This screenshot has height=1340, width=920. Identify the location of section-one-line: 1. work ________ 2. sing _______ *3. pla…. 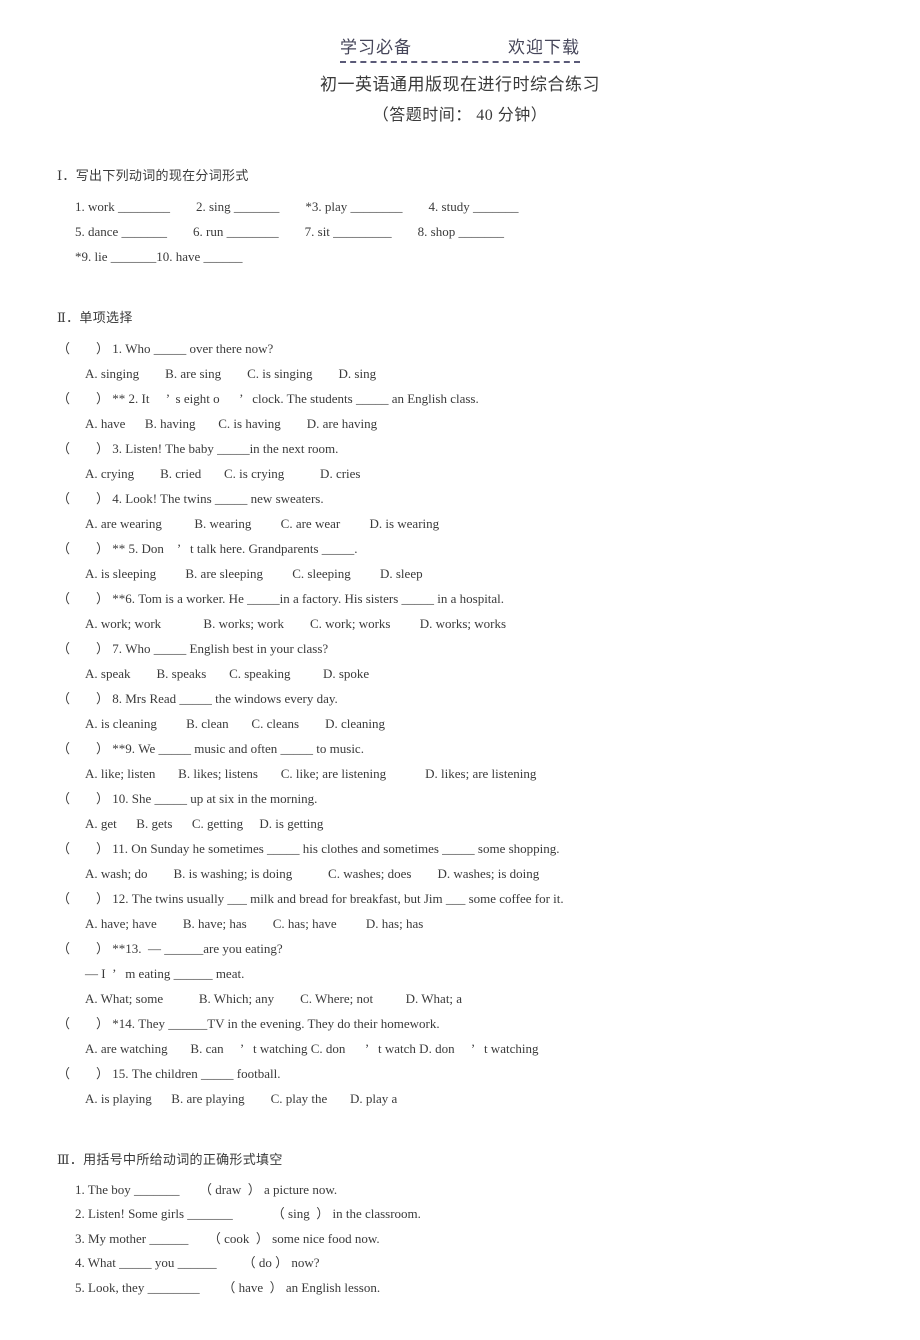
(297, 206).